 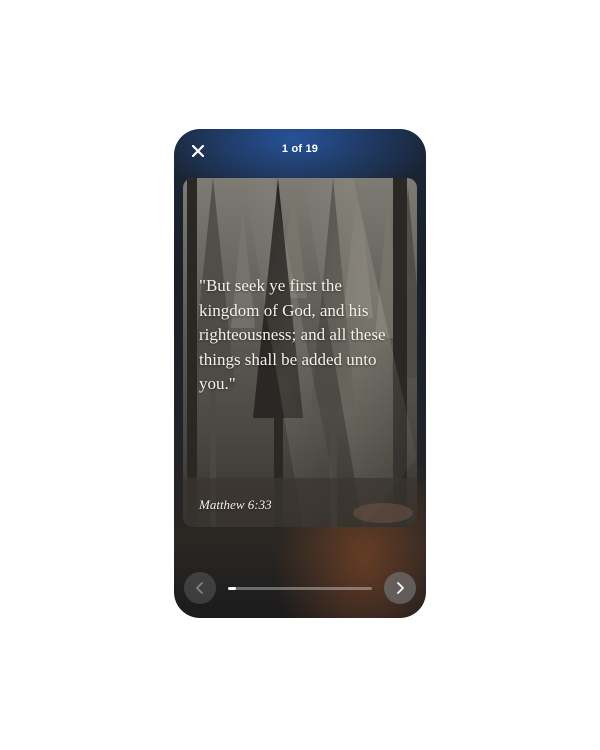 I want to click on previous-button, so click(x=200, y=588).